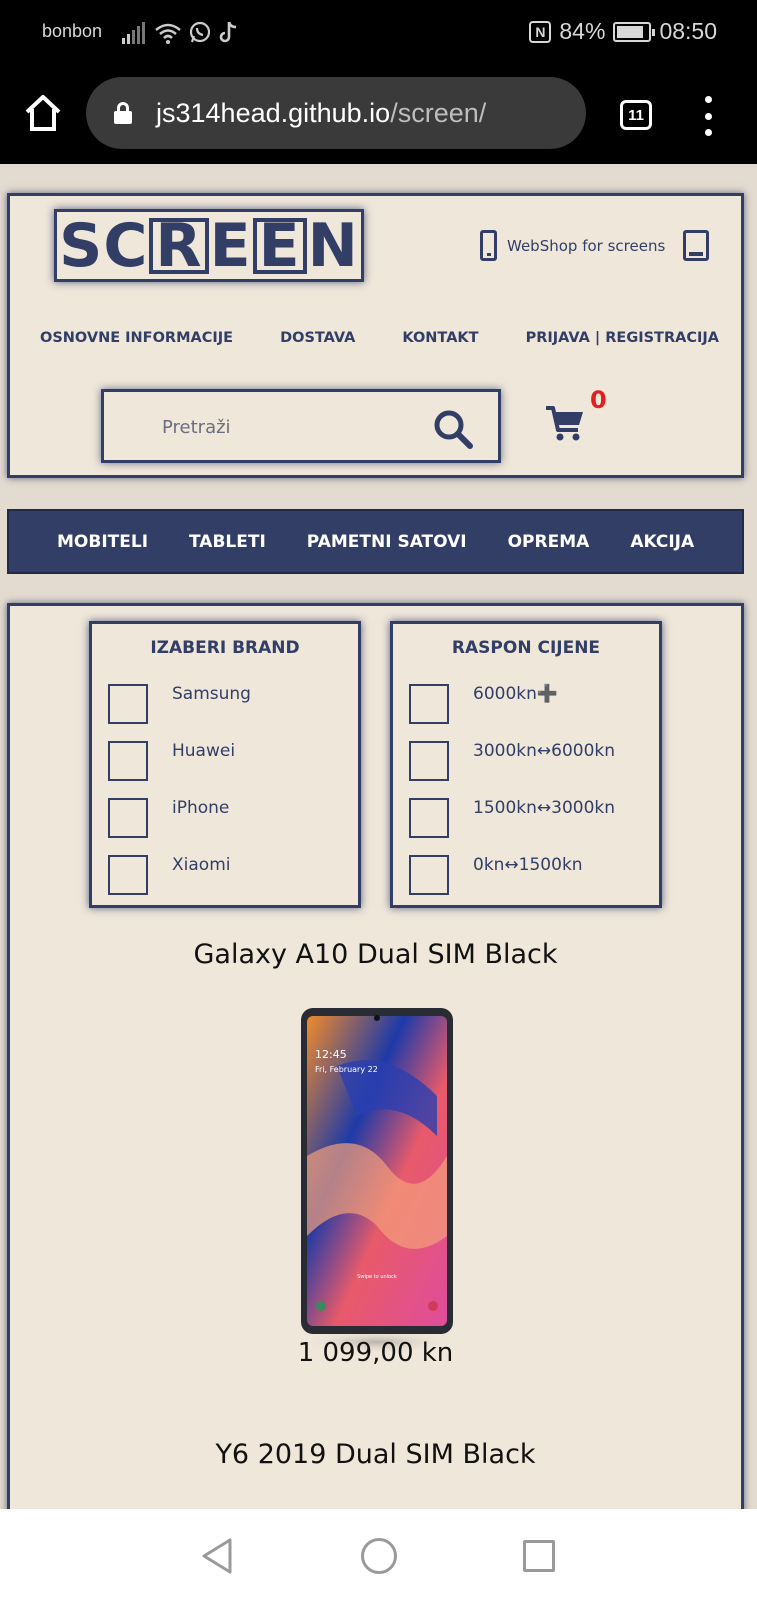 The height and width of the screenshot is (1600, 757). I want to click on tagline-text: WebShop for screens, so click(586, 245).